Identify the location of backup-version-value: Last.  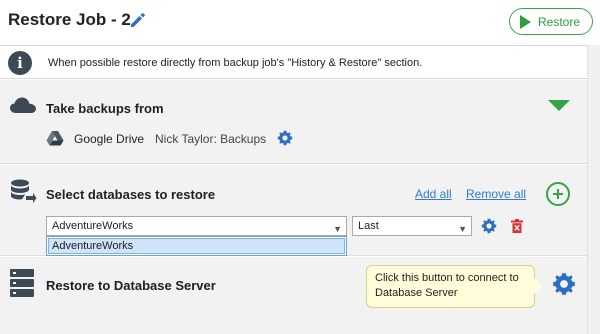
(368, 226).